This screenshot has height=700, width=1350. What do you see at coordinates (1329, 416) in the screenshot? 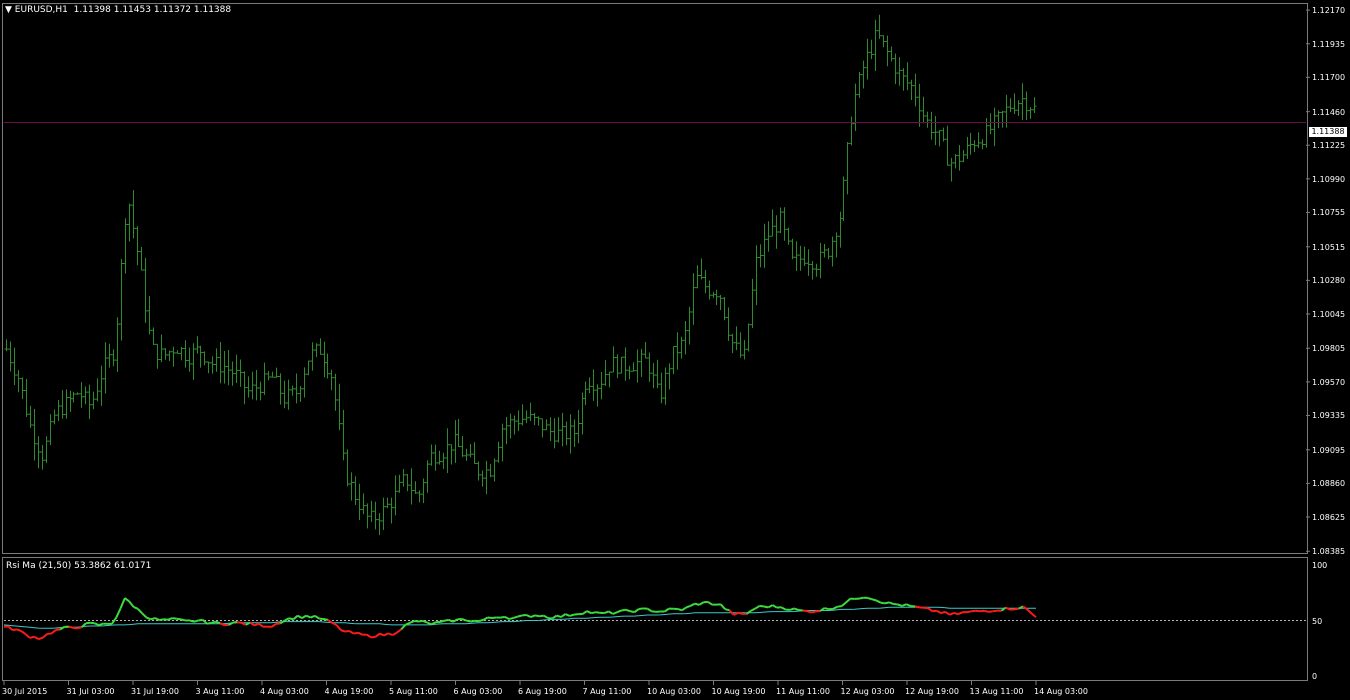
I see `price-tick-label: 1.09335` at bounding box center [1329, 416].